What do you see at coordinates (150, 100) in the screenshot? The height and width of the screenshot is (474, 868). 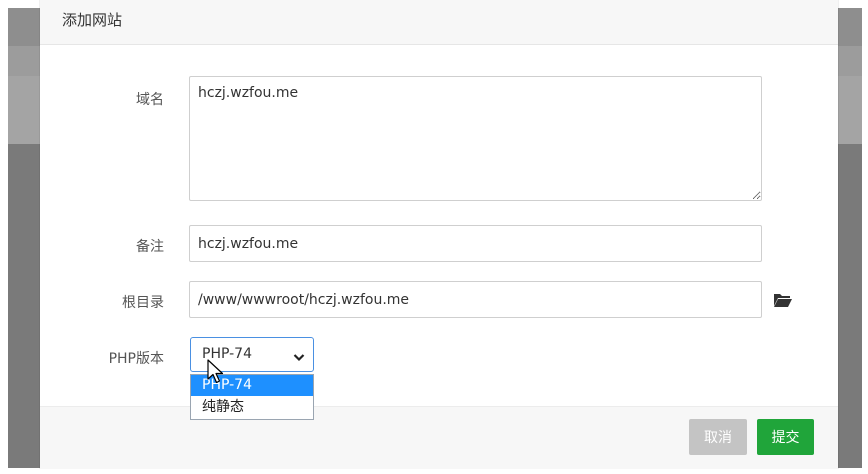 I see `domain-label: 域名` at bounding box center [150, 100].